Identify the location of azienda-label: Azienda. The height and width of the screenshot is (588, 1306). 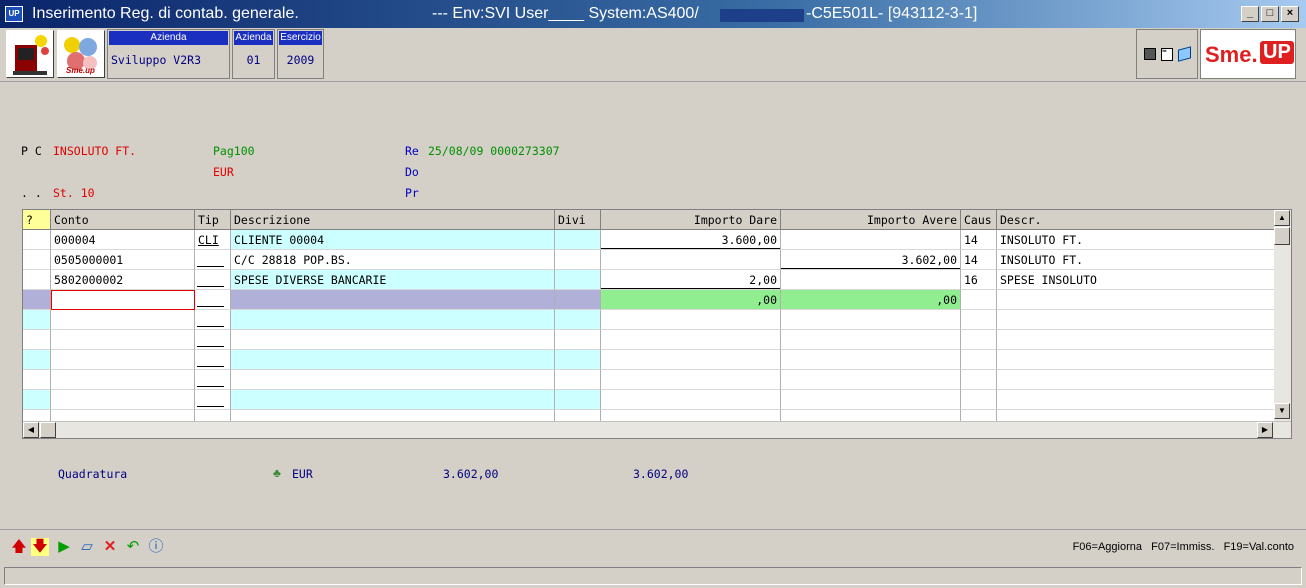
(168, 38).